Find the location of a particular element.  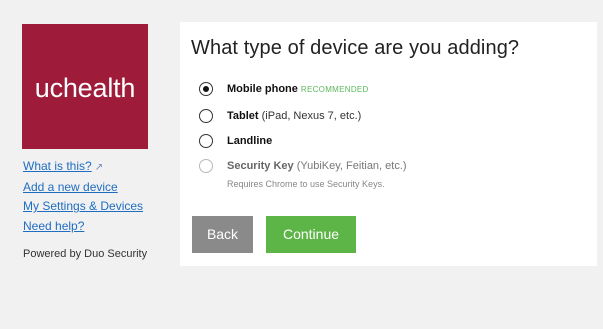

tablet-radio is located at coordinates (206, 116).